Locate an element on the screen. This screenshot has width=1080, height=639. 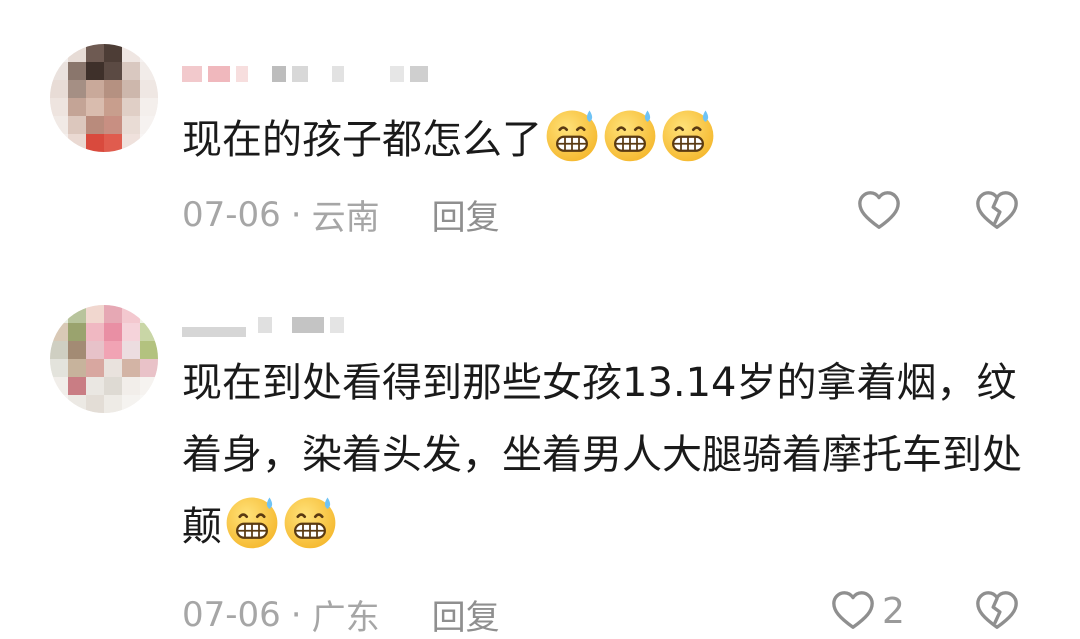
comment-meta: 07-06 · 云南 回复 is located at coordinates (341, 214).